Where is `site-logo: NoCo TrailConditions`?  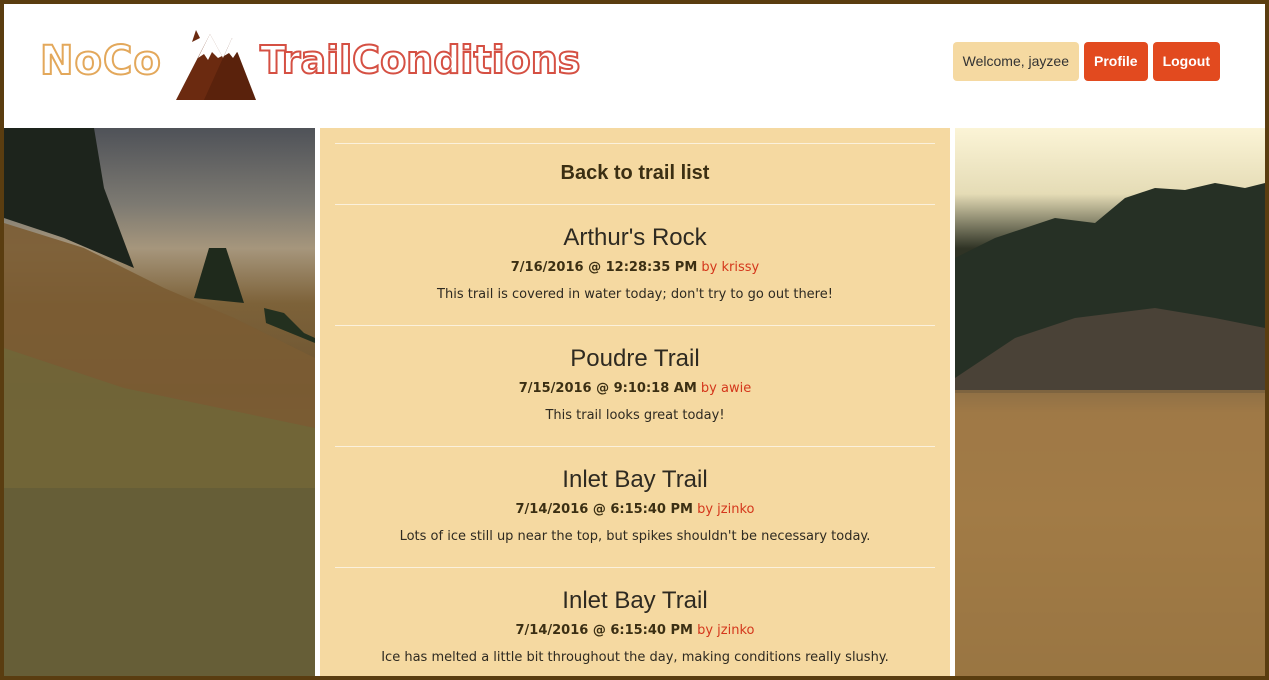
site-logo: NoCo TrailConditions is located at coordinates (339, 64).